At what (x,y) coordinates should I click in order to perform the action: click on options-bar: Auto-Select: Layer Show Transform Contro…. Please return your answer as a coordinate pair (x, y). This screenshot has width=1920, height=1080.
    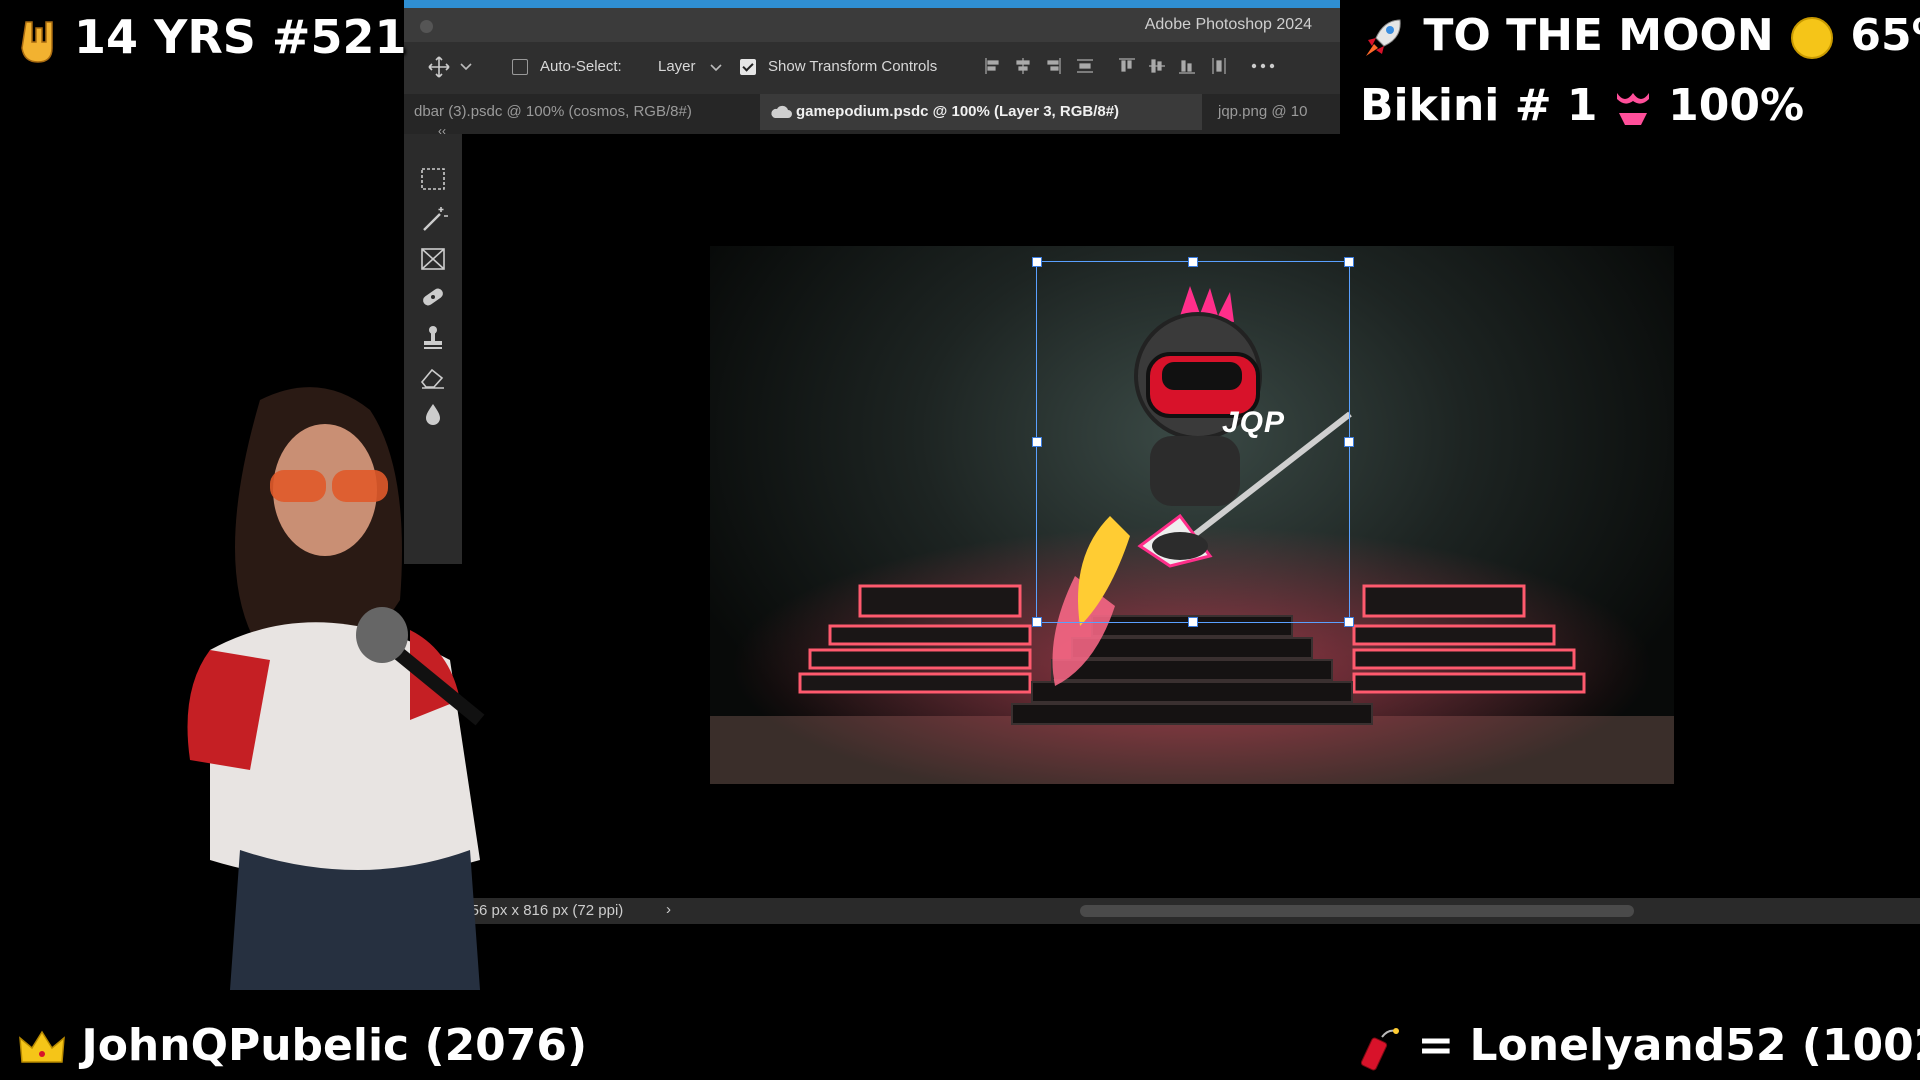
    Looking at the image, I should click on (872, 68).